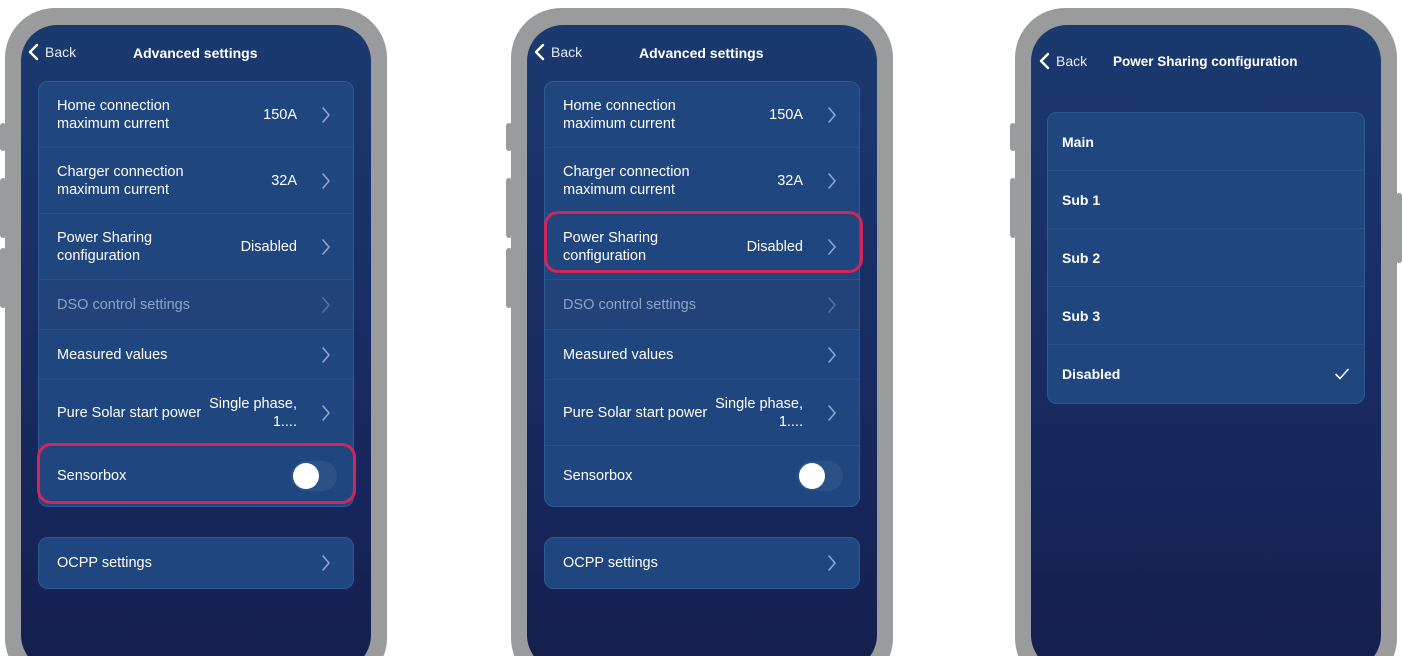 The image size is (1403, 656). Describe the element at coordinates (1081, 315) in the screenshot. I see `option-label: Sub 3` at that location.